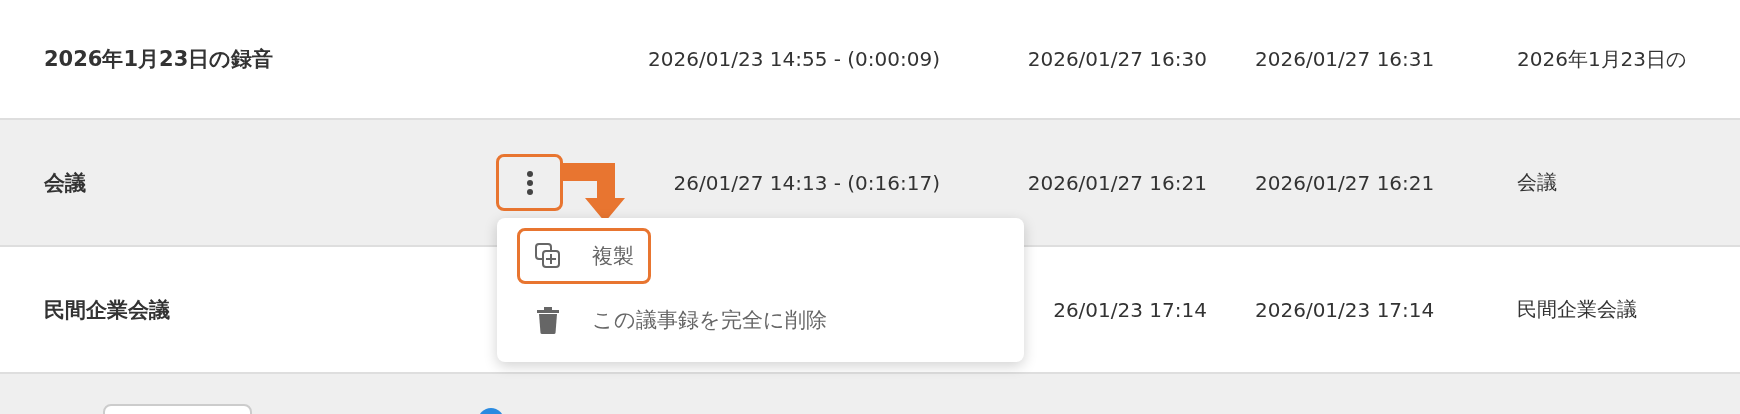 Image resolution: width=1740 pixels, height=414 pixels. What do you see at coordinates (806, 182) in the screenshot?
I see `table-cell: 26/01/27 14:13 - (0:16:17)` at bounding box center [806, 182].